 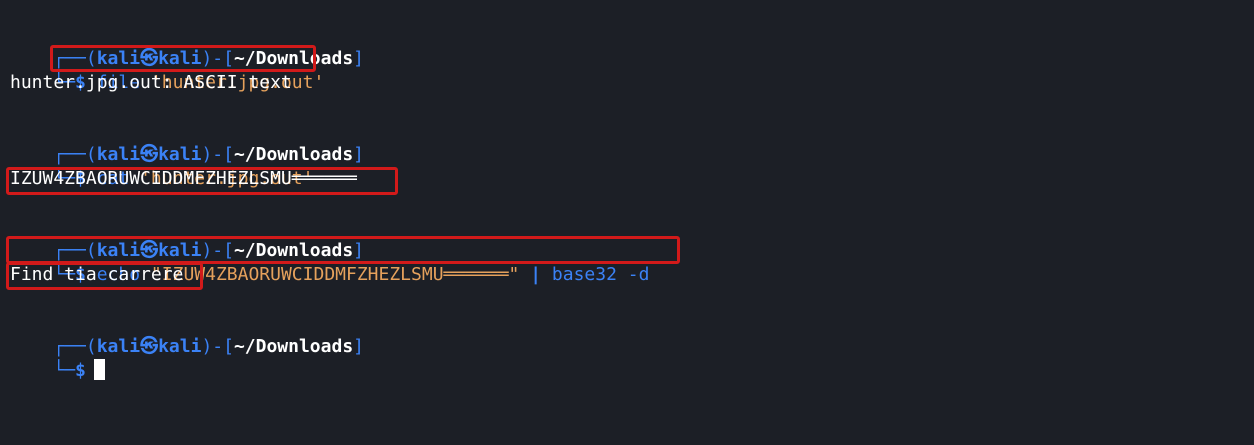 What do you see at coordinates (57, 358) in the screenshot?
I see `active-command-line: └─$` at bounding box center [57, 358].